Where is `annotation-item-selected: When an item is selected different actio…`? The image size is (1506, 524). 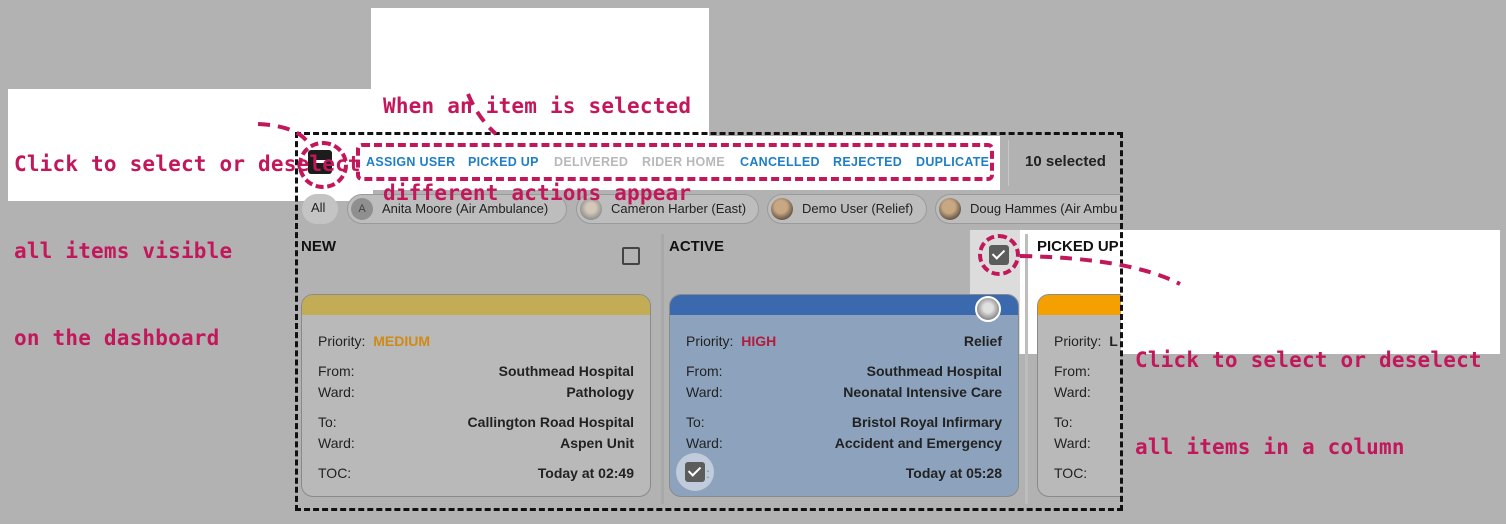 annotation-item-selected: When an item is selected different actio… is located at coordinates (537, 149).